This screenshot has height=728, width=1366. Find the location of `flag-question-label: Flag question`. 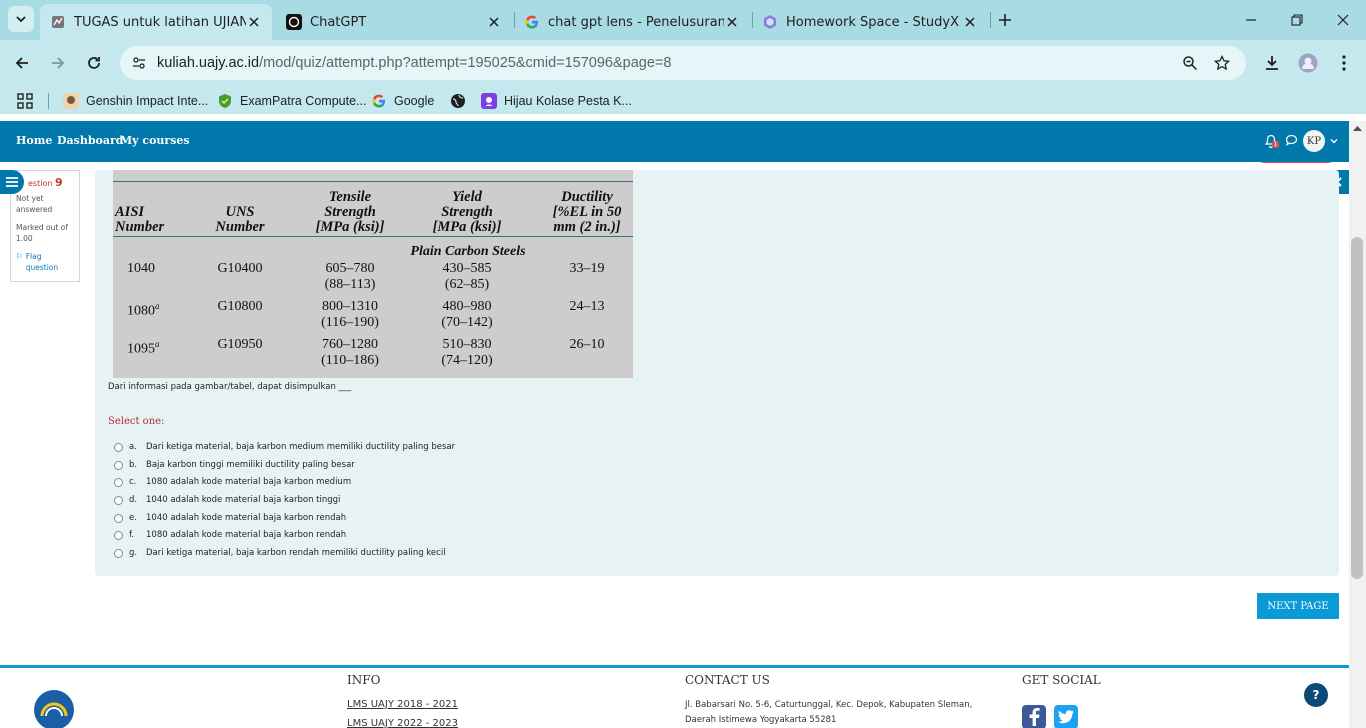

flag-question-label: Flag question is located at coordinates (42, 262).